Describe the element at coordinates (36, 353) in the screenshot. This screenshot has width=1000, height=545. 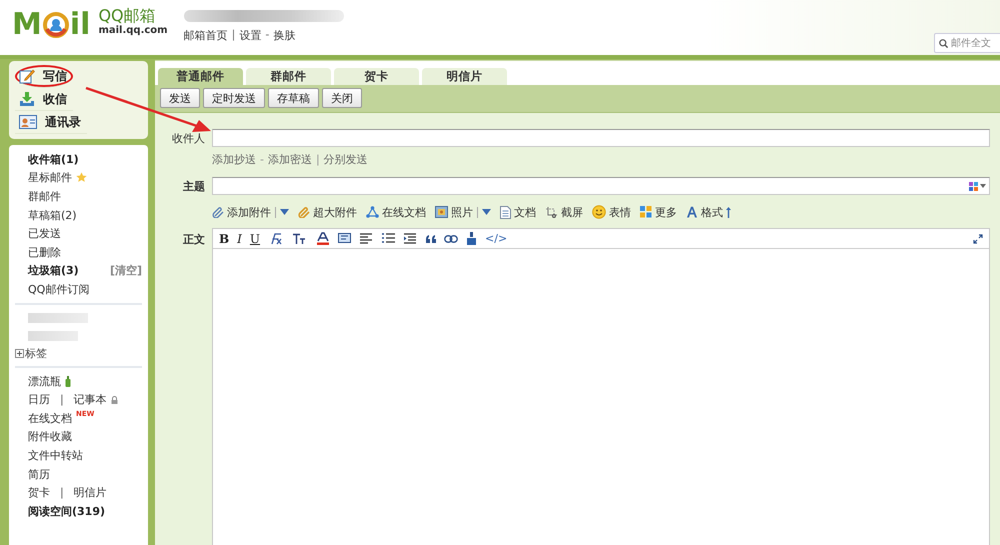
I see `tags-link: 标签` at that location.